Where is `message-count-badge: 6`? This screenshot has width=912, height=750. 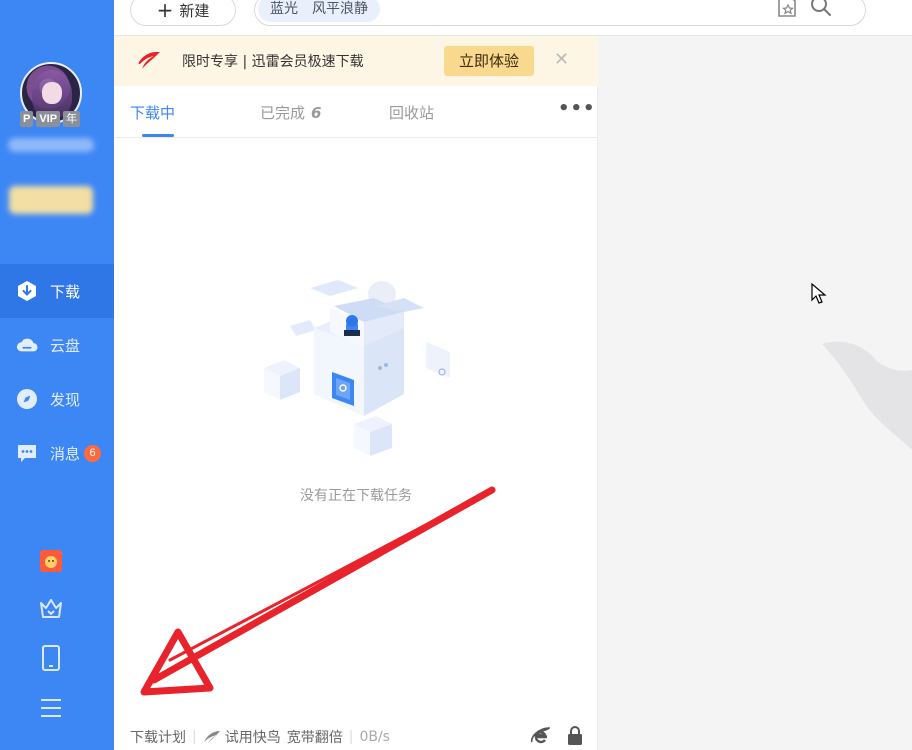
message-count-badge: 6 is located at coordinates (93, 453).